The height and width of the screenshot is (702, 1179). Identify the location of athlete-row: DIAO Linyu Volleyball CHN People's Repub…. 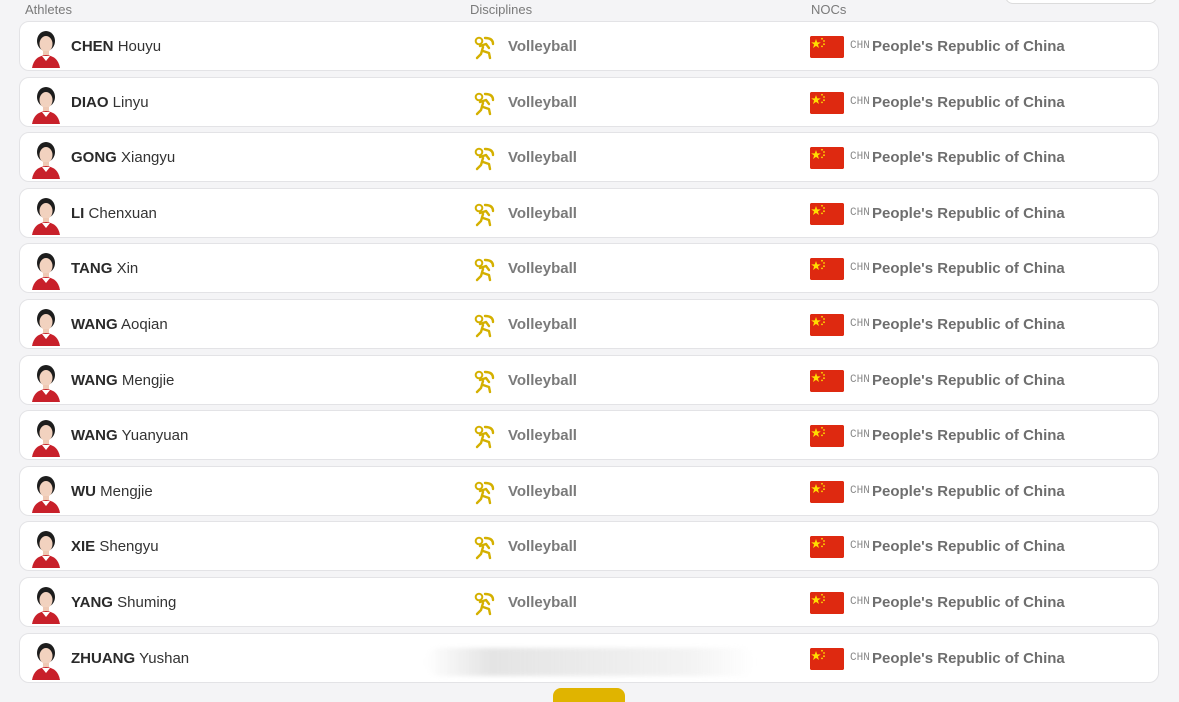
(589, 101).